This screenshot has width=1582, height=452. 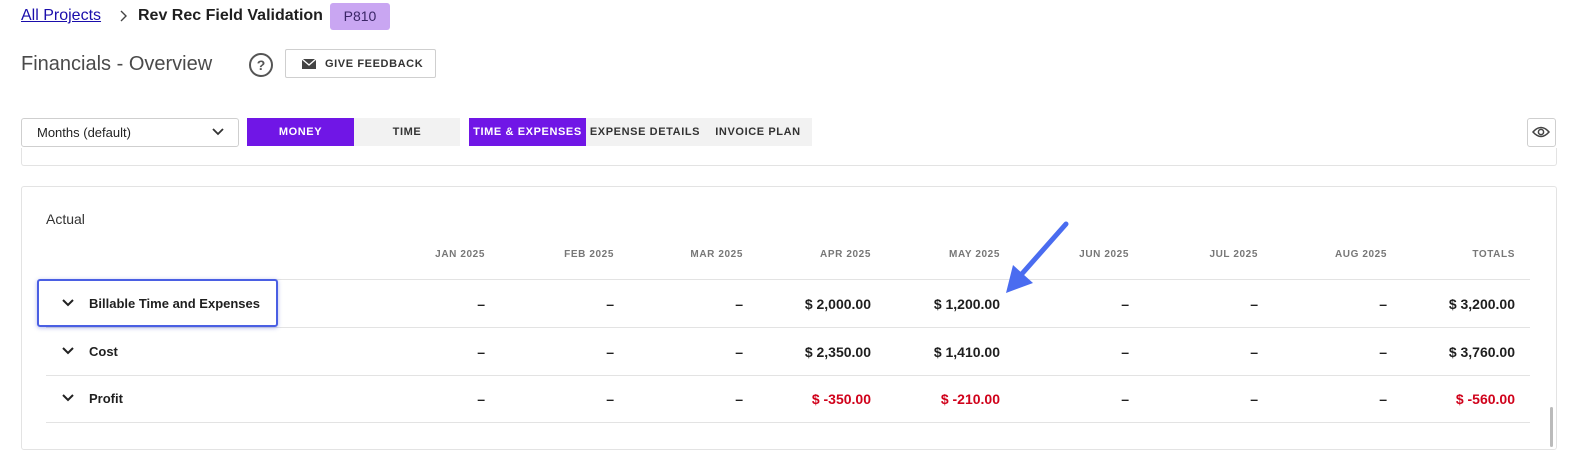 What do you see at coordinates (1233, 254) in the screenshot?
I see `column-header: JUL 2025` at bounding box center [1233, 254].